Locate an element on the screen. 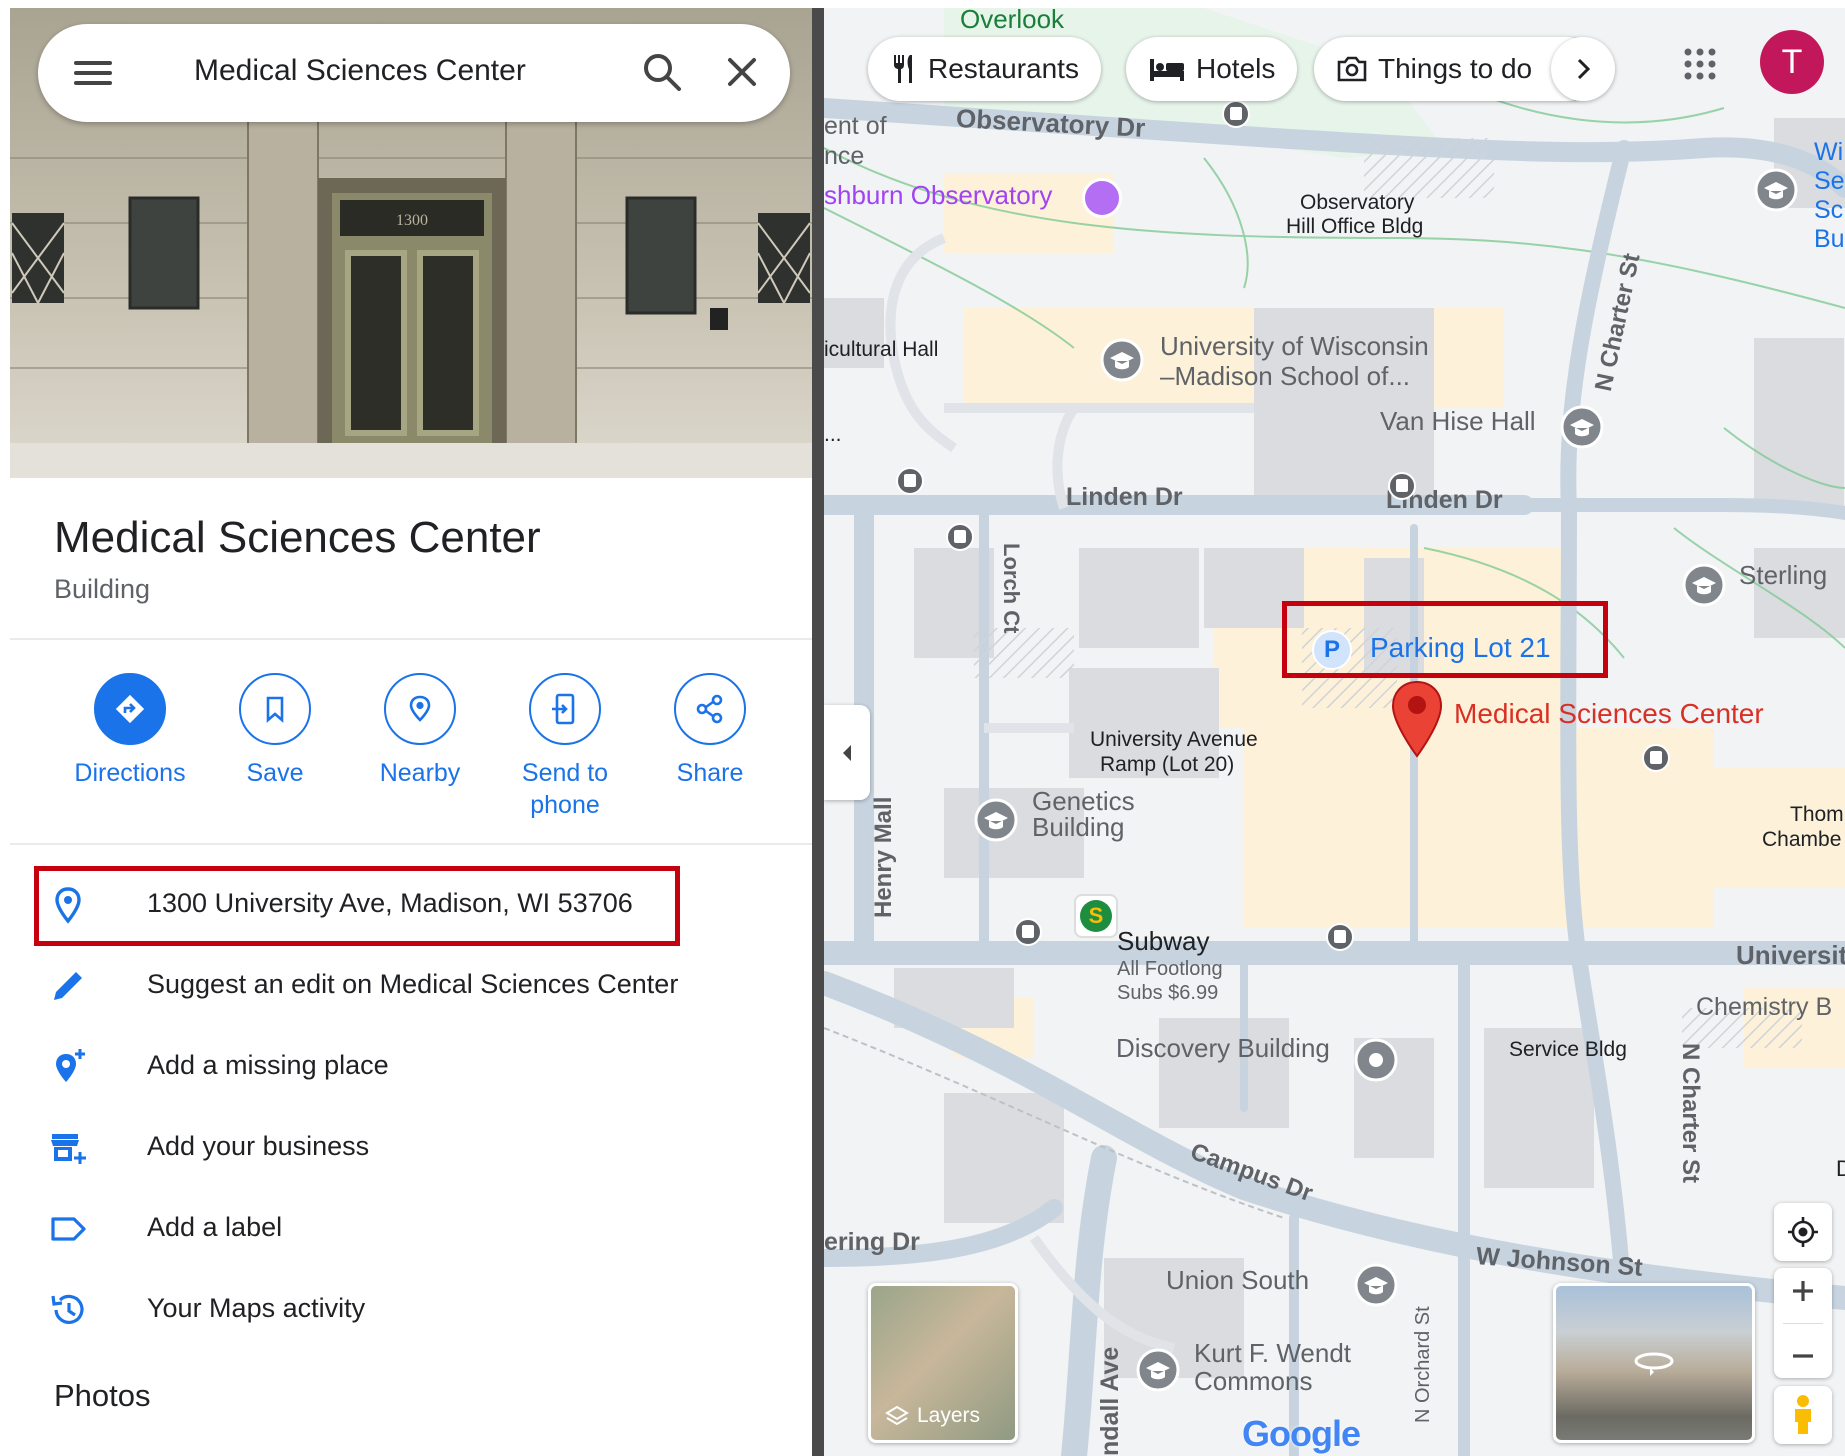  address-text: 1300 University Ave, Madison, WI 53706 is located at coordinates (390, 903).